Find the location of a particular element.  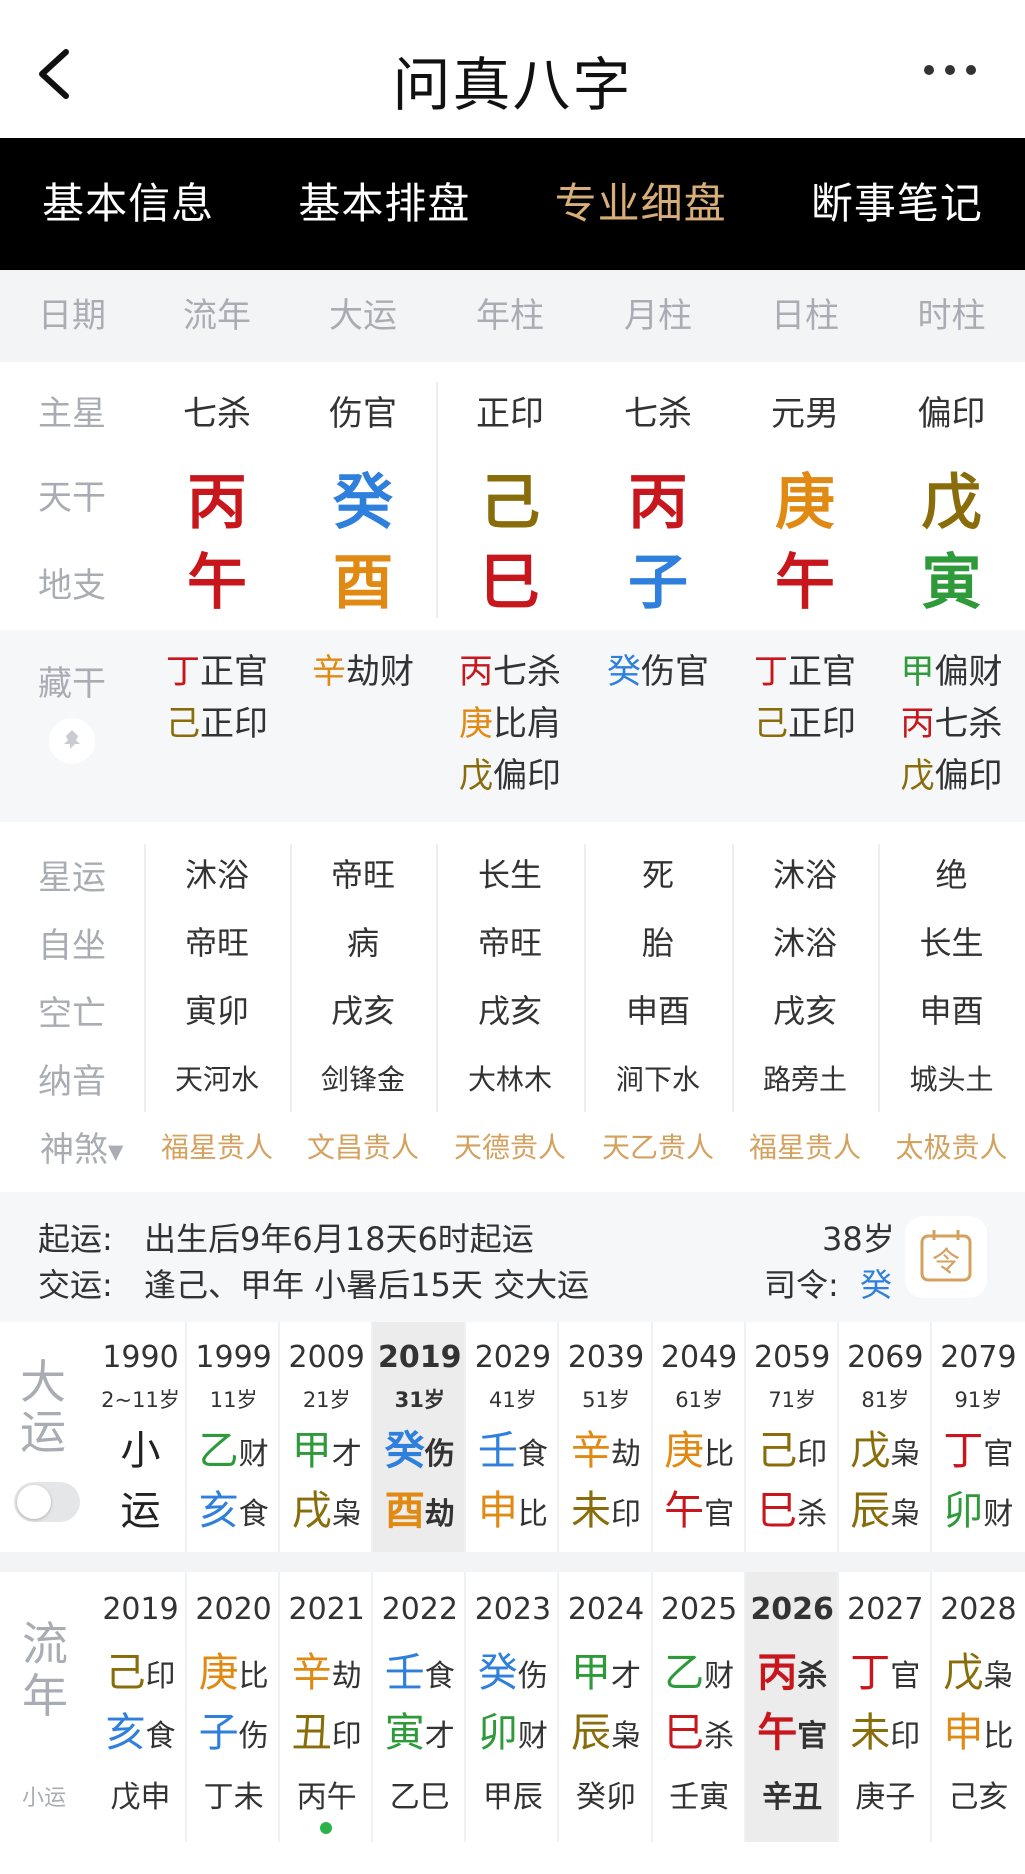

dayun-branch-row: 亥食 is located at coordinates (233, 1507).